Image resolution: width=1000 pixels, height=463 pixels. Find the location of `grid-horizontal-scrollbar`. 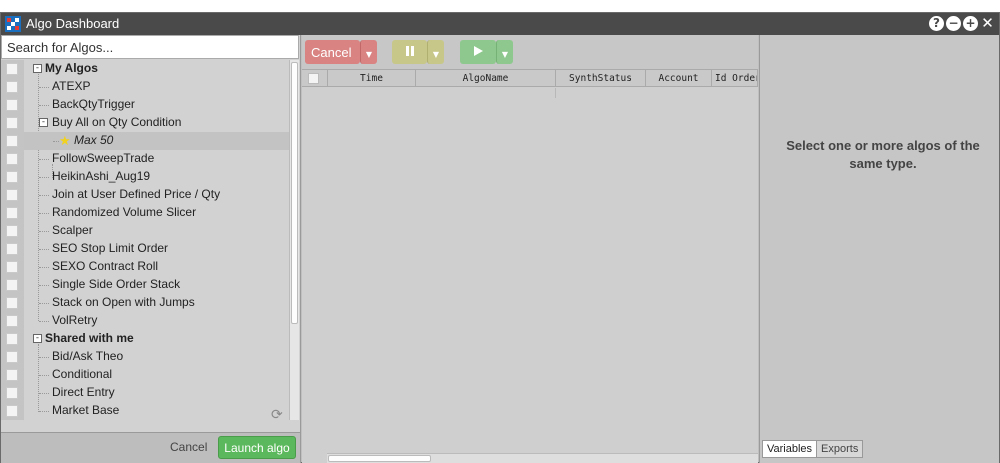

grid-horizontal-scrollbar is located at coordinates (542, 458).